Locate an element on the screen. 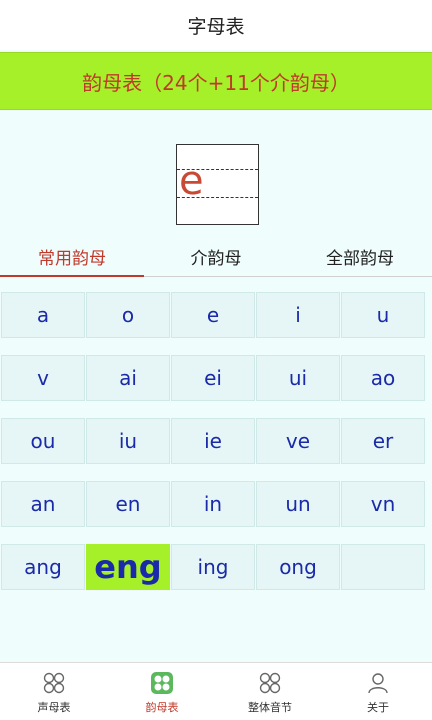 Image resolution: width=432 pixels, height=720 pixels. final-cell: ai is located at coordinates (128, 378).